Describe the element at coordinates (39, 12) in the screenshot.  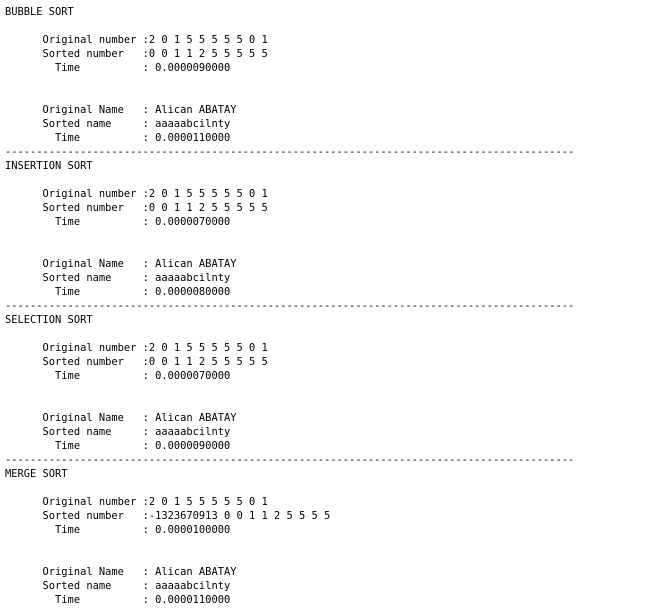
I see `section-heading: BUBBLE SORT` at that location.